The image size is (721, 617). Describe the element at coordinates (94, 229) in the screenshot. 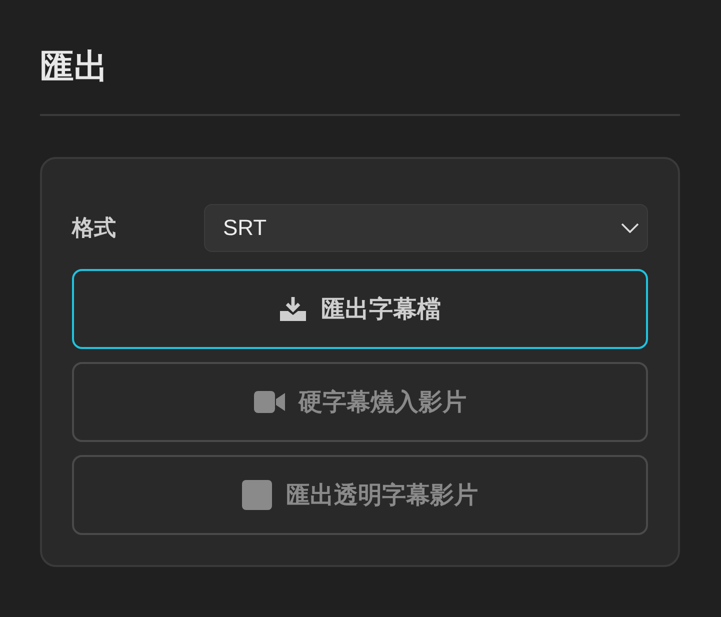

I see `format-label: 格式` at that location.